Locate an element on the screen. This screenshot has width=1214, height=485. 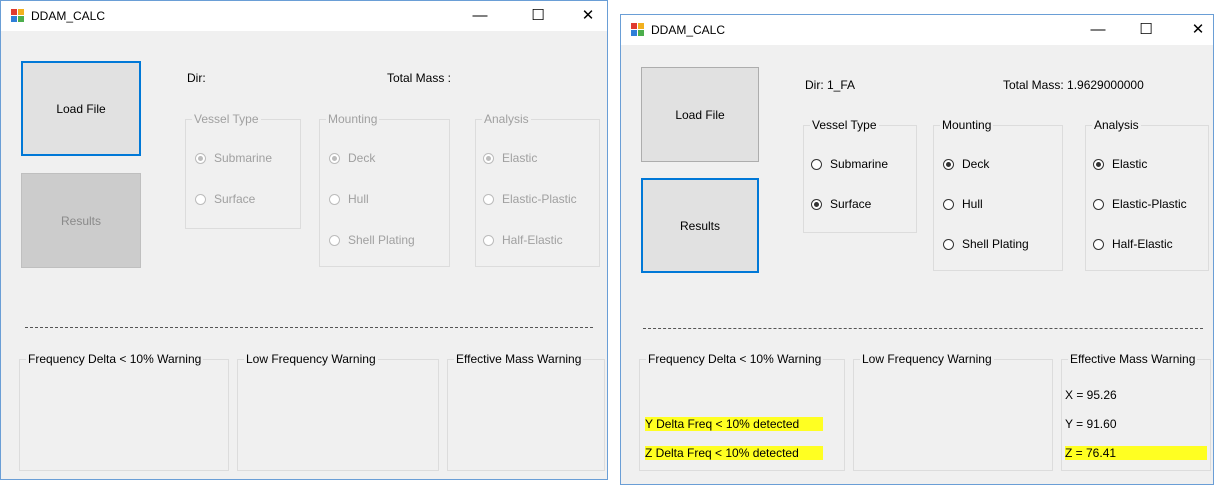
mass-value-z: Z = 76.41 is located at coordinates (1136, 453).